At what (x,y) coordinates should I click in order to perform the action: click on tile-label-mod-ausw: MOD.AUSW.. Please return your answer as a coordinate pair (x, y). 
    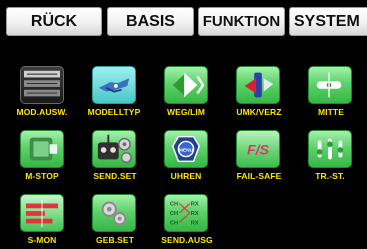
    Looking at the image, I should click on (42, 112).